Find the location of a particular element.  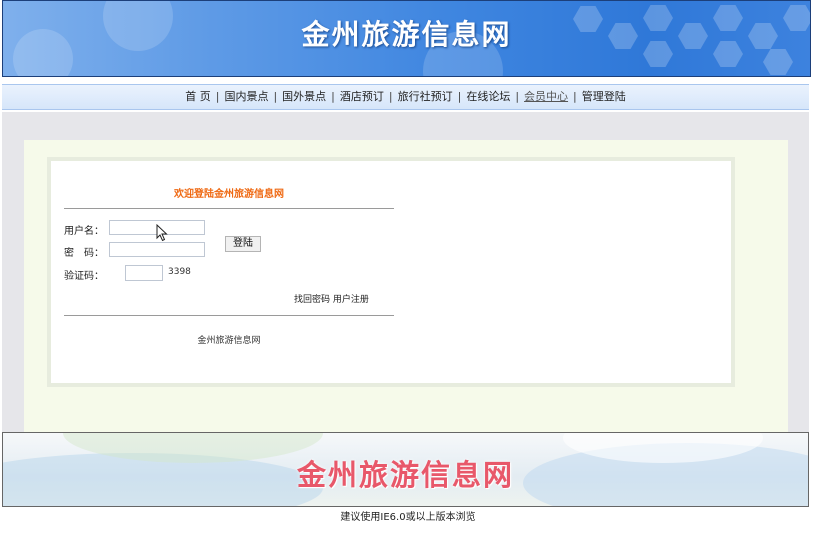

nav-item-foreign-attractions: 国外景点 is located at coordinates (304, 96).